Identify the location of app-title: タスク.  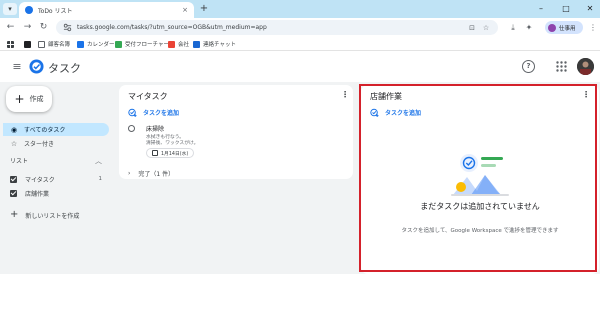
(64, 68).